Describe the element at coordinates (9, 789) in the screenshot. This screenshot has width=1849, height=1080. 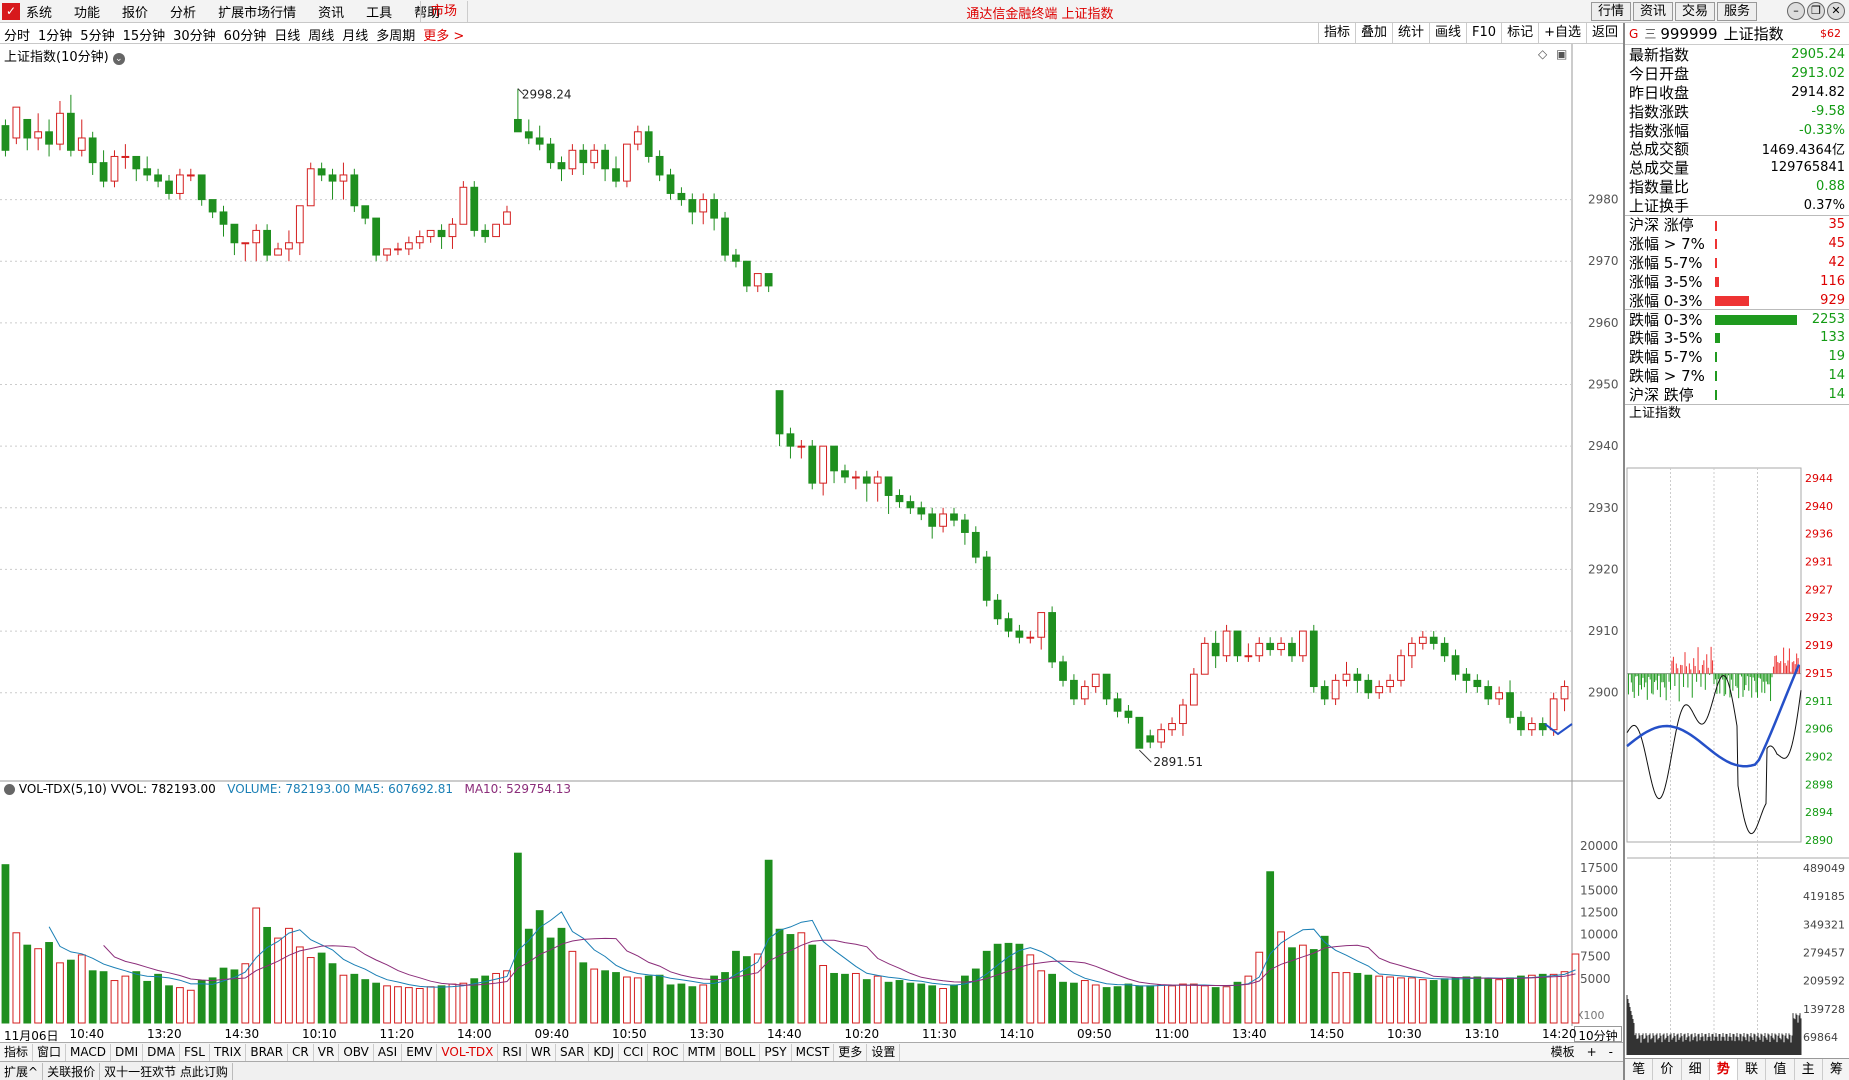
I see `collapse-icon` at that location.